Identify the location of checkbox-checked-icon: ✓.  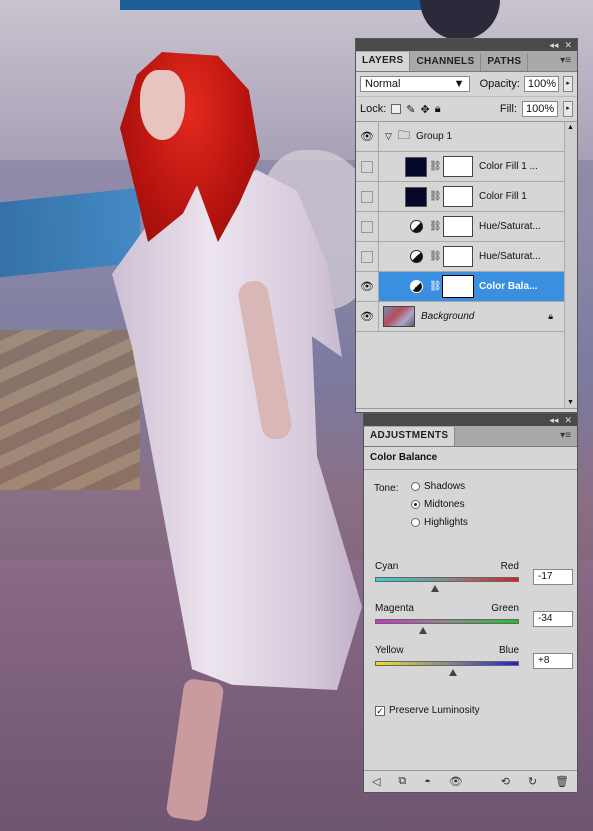
(380, 710).